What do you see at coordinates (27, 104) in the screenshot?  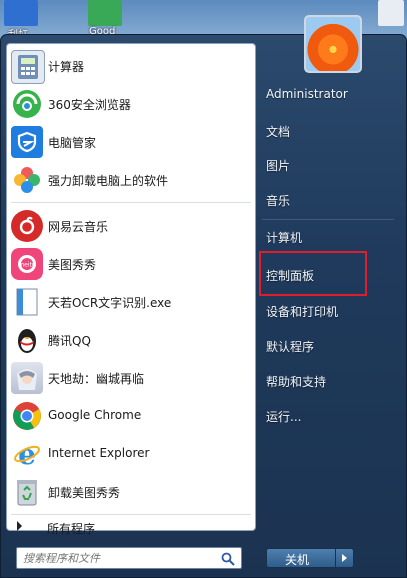 I see `360-browser-icon` at bounding box center [27, 104].